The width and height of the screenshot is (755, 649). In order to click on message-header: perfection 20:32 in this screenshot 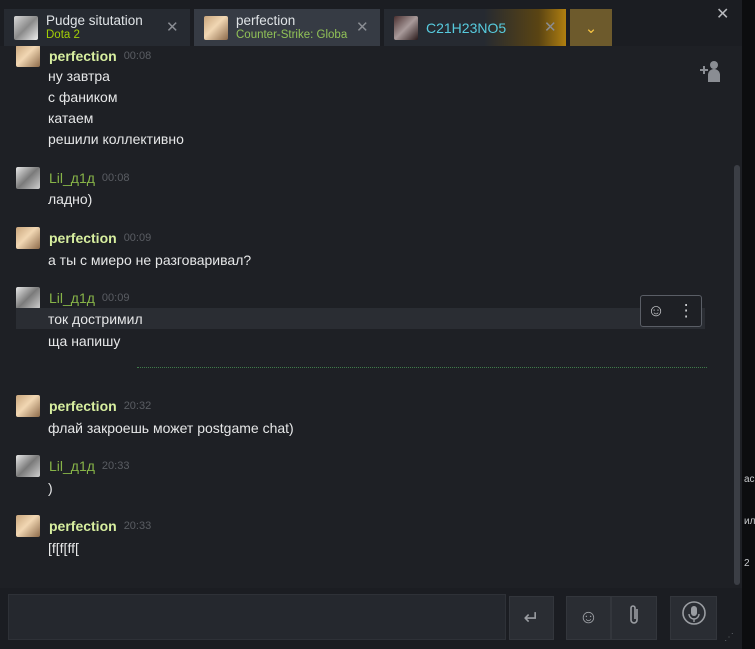, I will do `click(84, 406)`.